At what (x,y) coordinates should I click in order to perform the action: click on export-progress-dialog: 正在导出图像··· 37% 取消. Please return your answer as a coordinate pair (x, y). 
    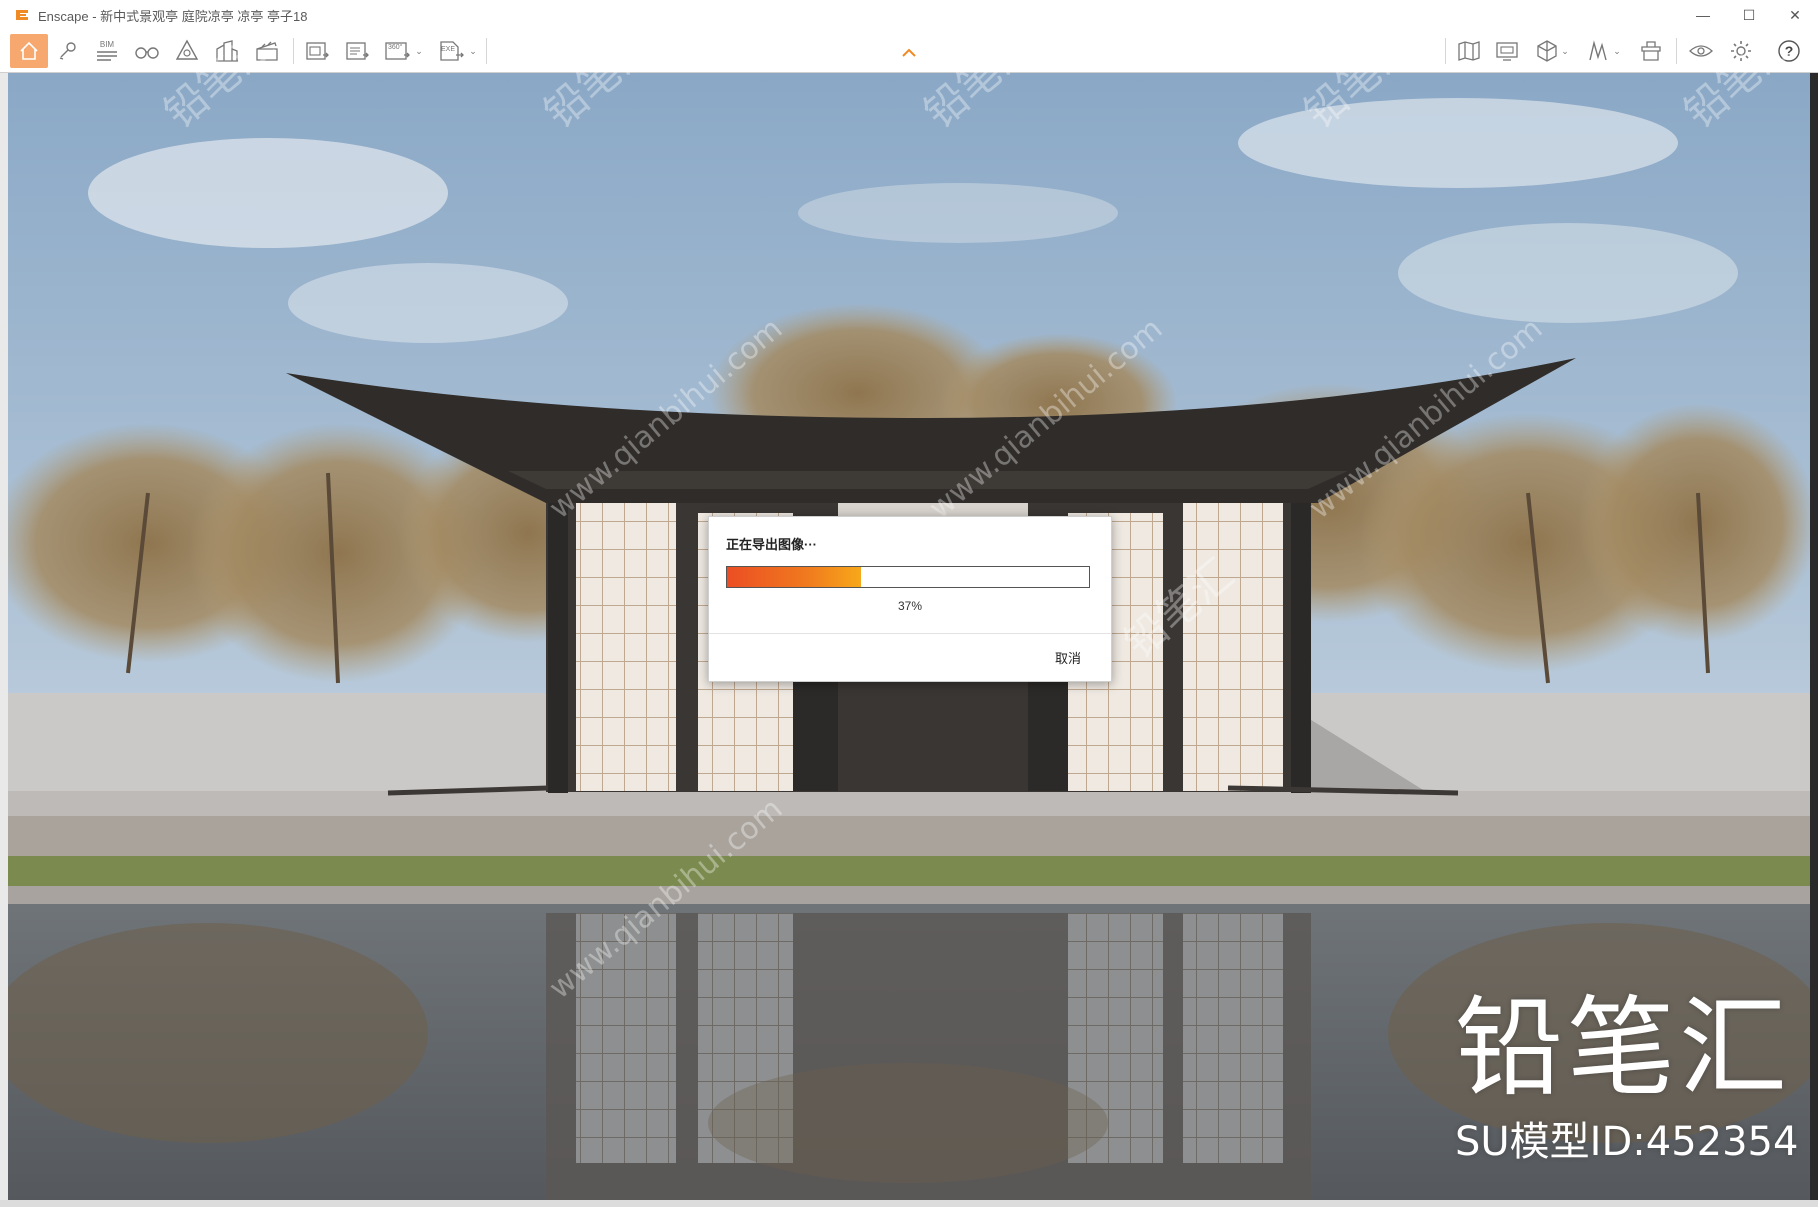
    Looking at the image, I should click on (910, 599).